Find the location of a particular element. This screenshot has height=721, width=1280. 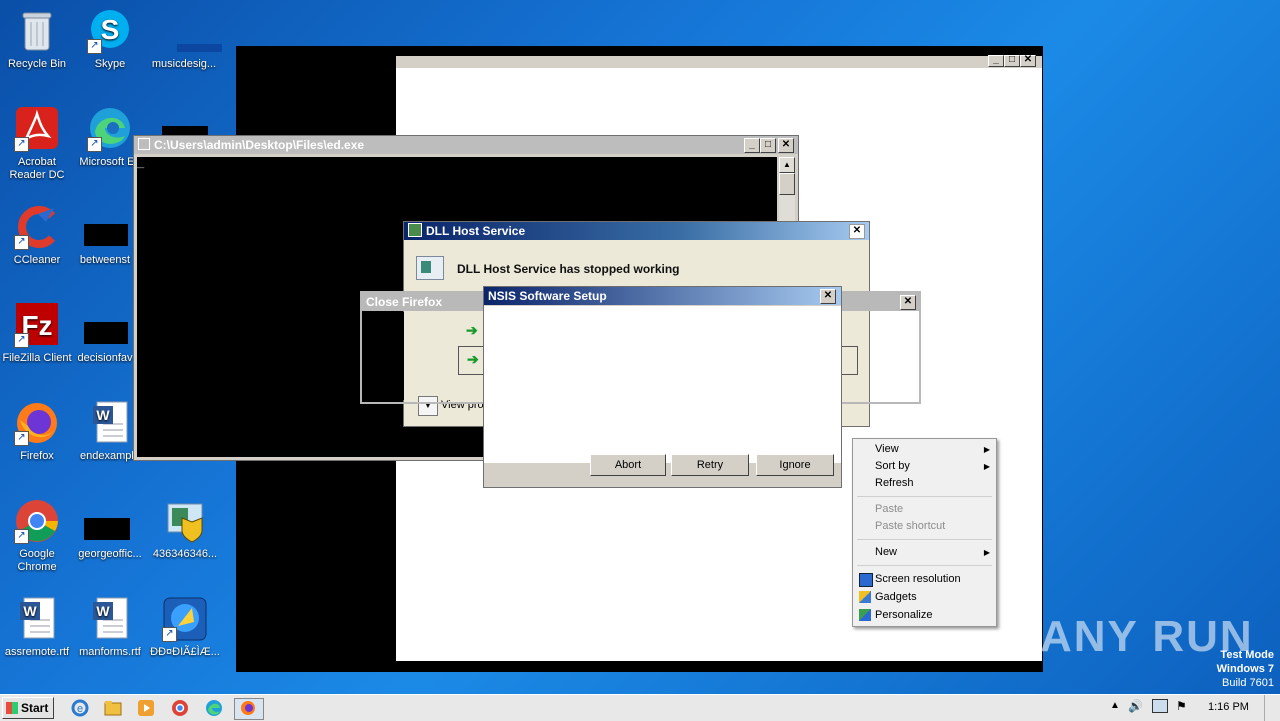

nsis-titlebar: NSIS Software Setup ✕ is located at coordinates (662, 296).